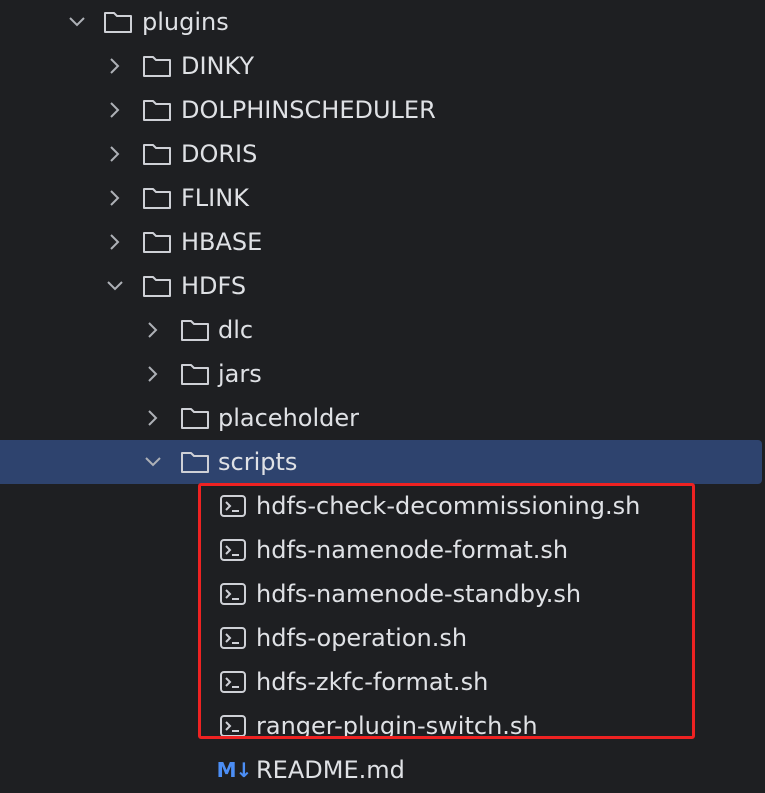  What do you see at coordinates (215, 198) in the screenshot?
I see `tree-node-label: FLINK` at bounding box center [215, 198].